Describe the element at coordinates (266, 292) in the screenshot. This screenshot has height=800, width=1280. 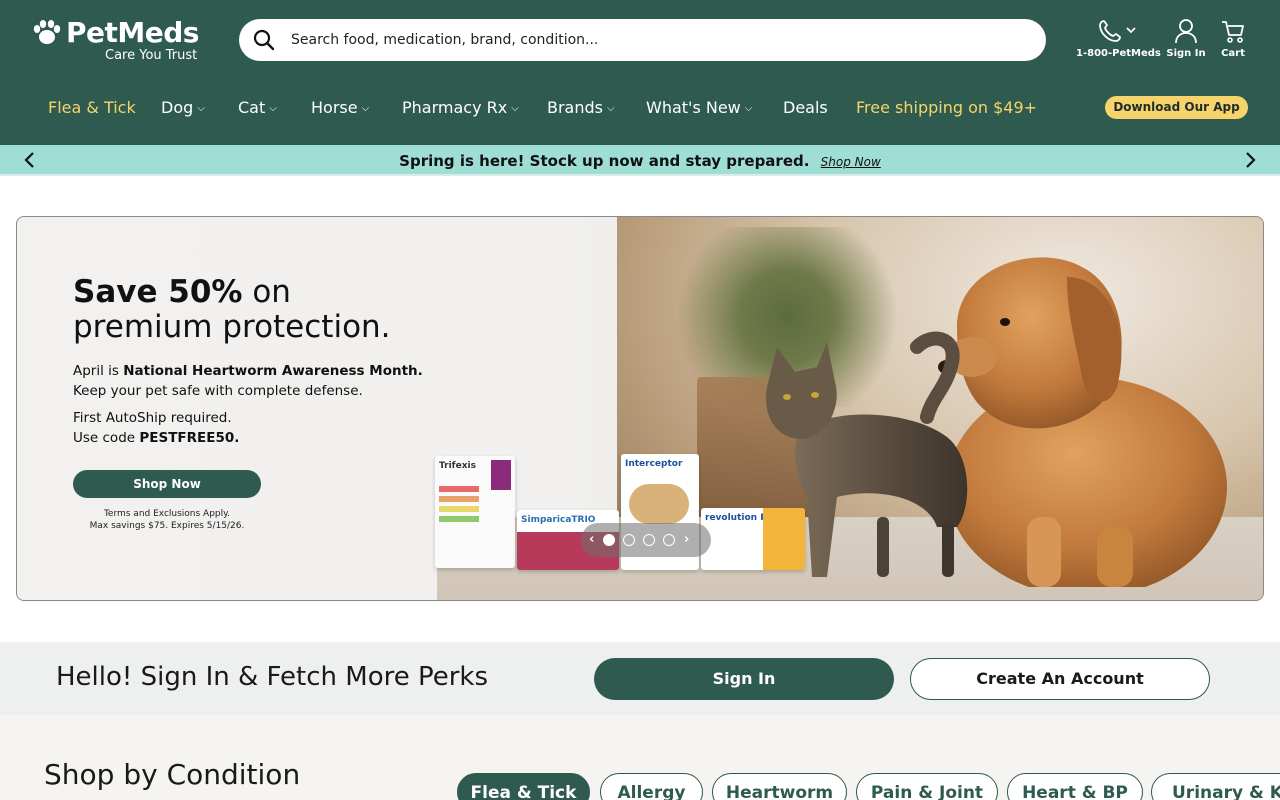
I see `hero-headline-rest: on` at that location.